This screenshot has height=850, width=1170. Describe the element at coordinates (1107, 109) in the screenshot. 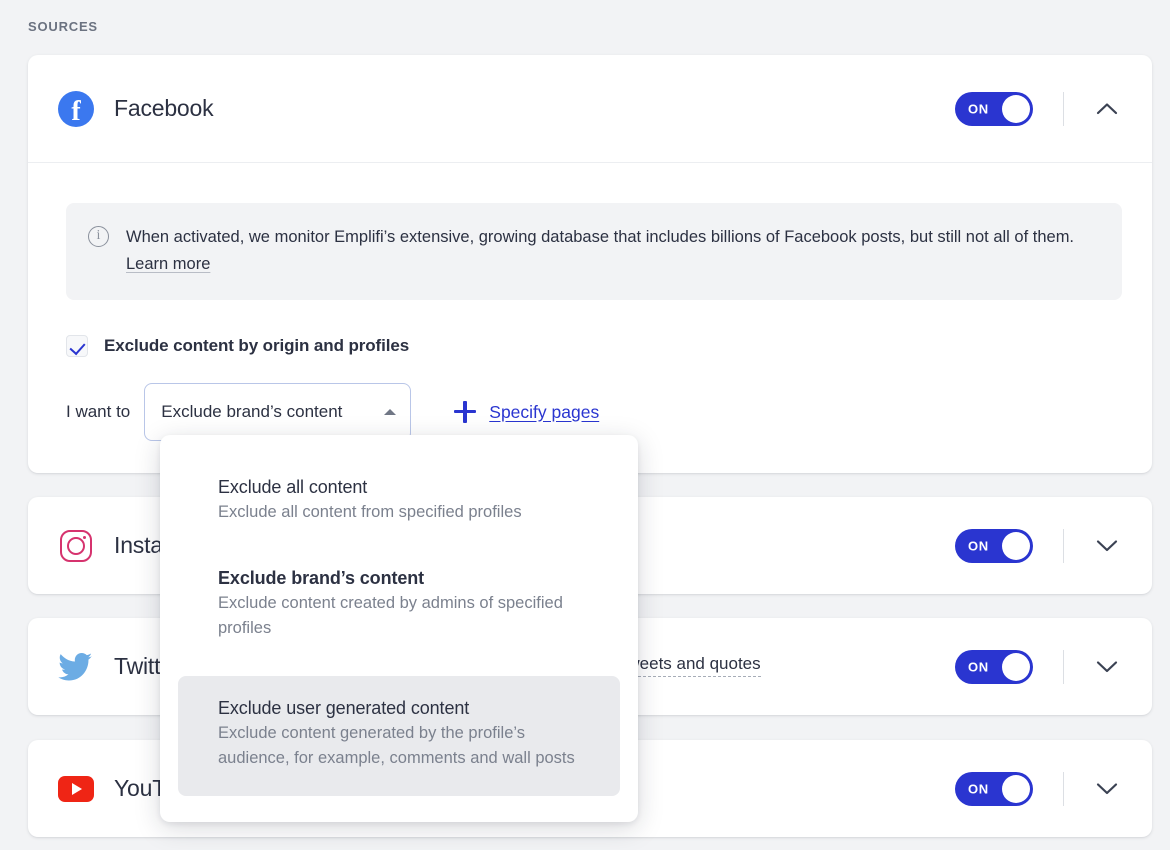

I see `chevron-up-icon` at that location.